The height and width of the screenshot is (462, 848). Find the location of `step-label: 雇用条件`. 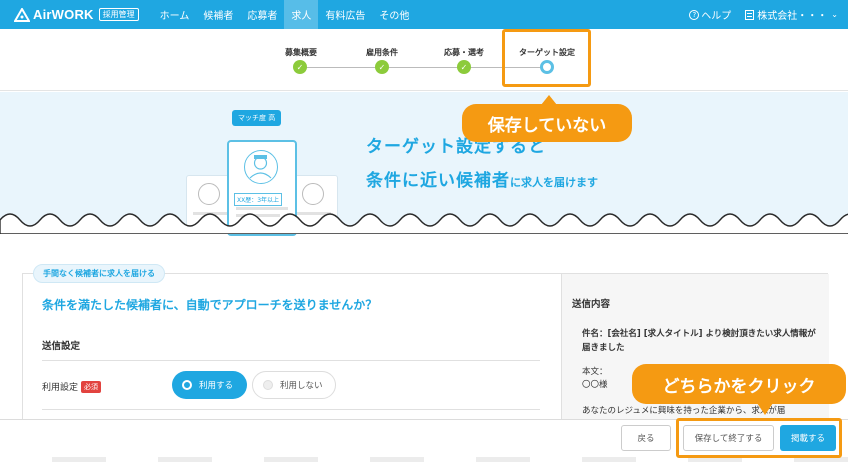

step-label: 雇用条件 is located at coordinates (382, 52).